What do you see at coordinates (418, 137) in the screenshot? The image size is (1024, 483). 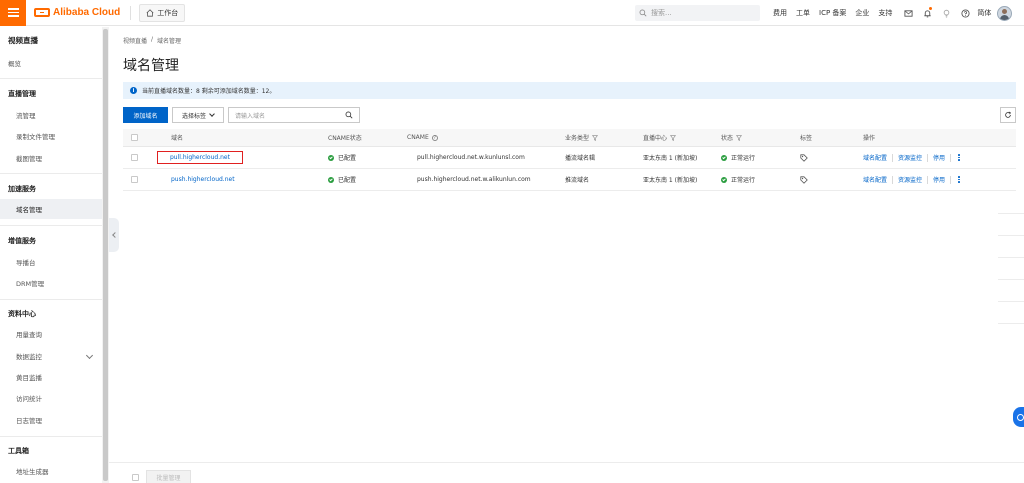 I see `column-header-cname-label: CNAME` at bounding box center [418, 137].